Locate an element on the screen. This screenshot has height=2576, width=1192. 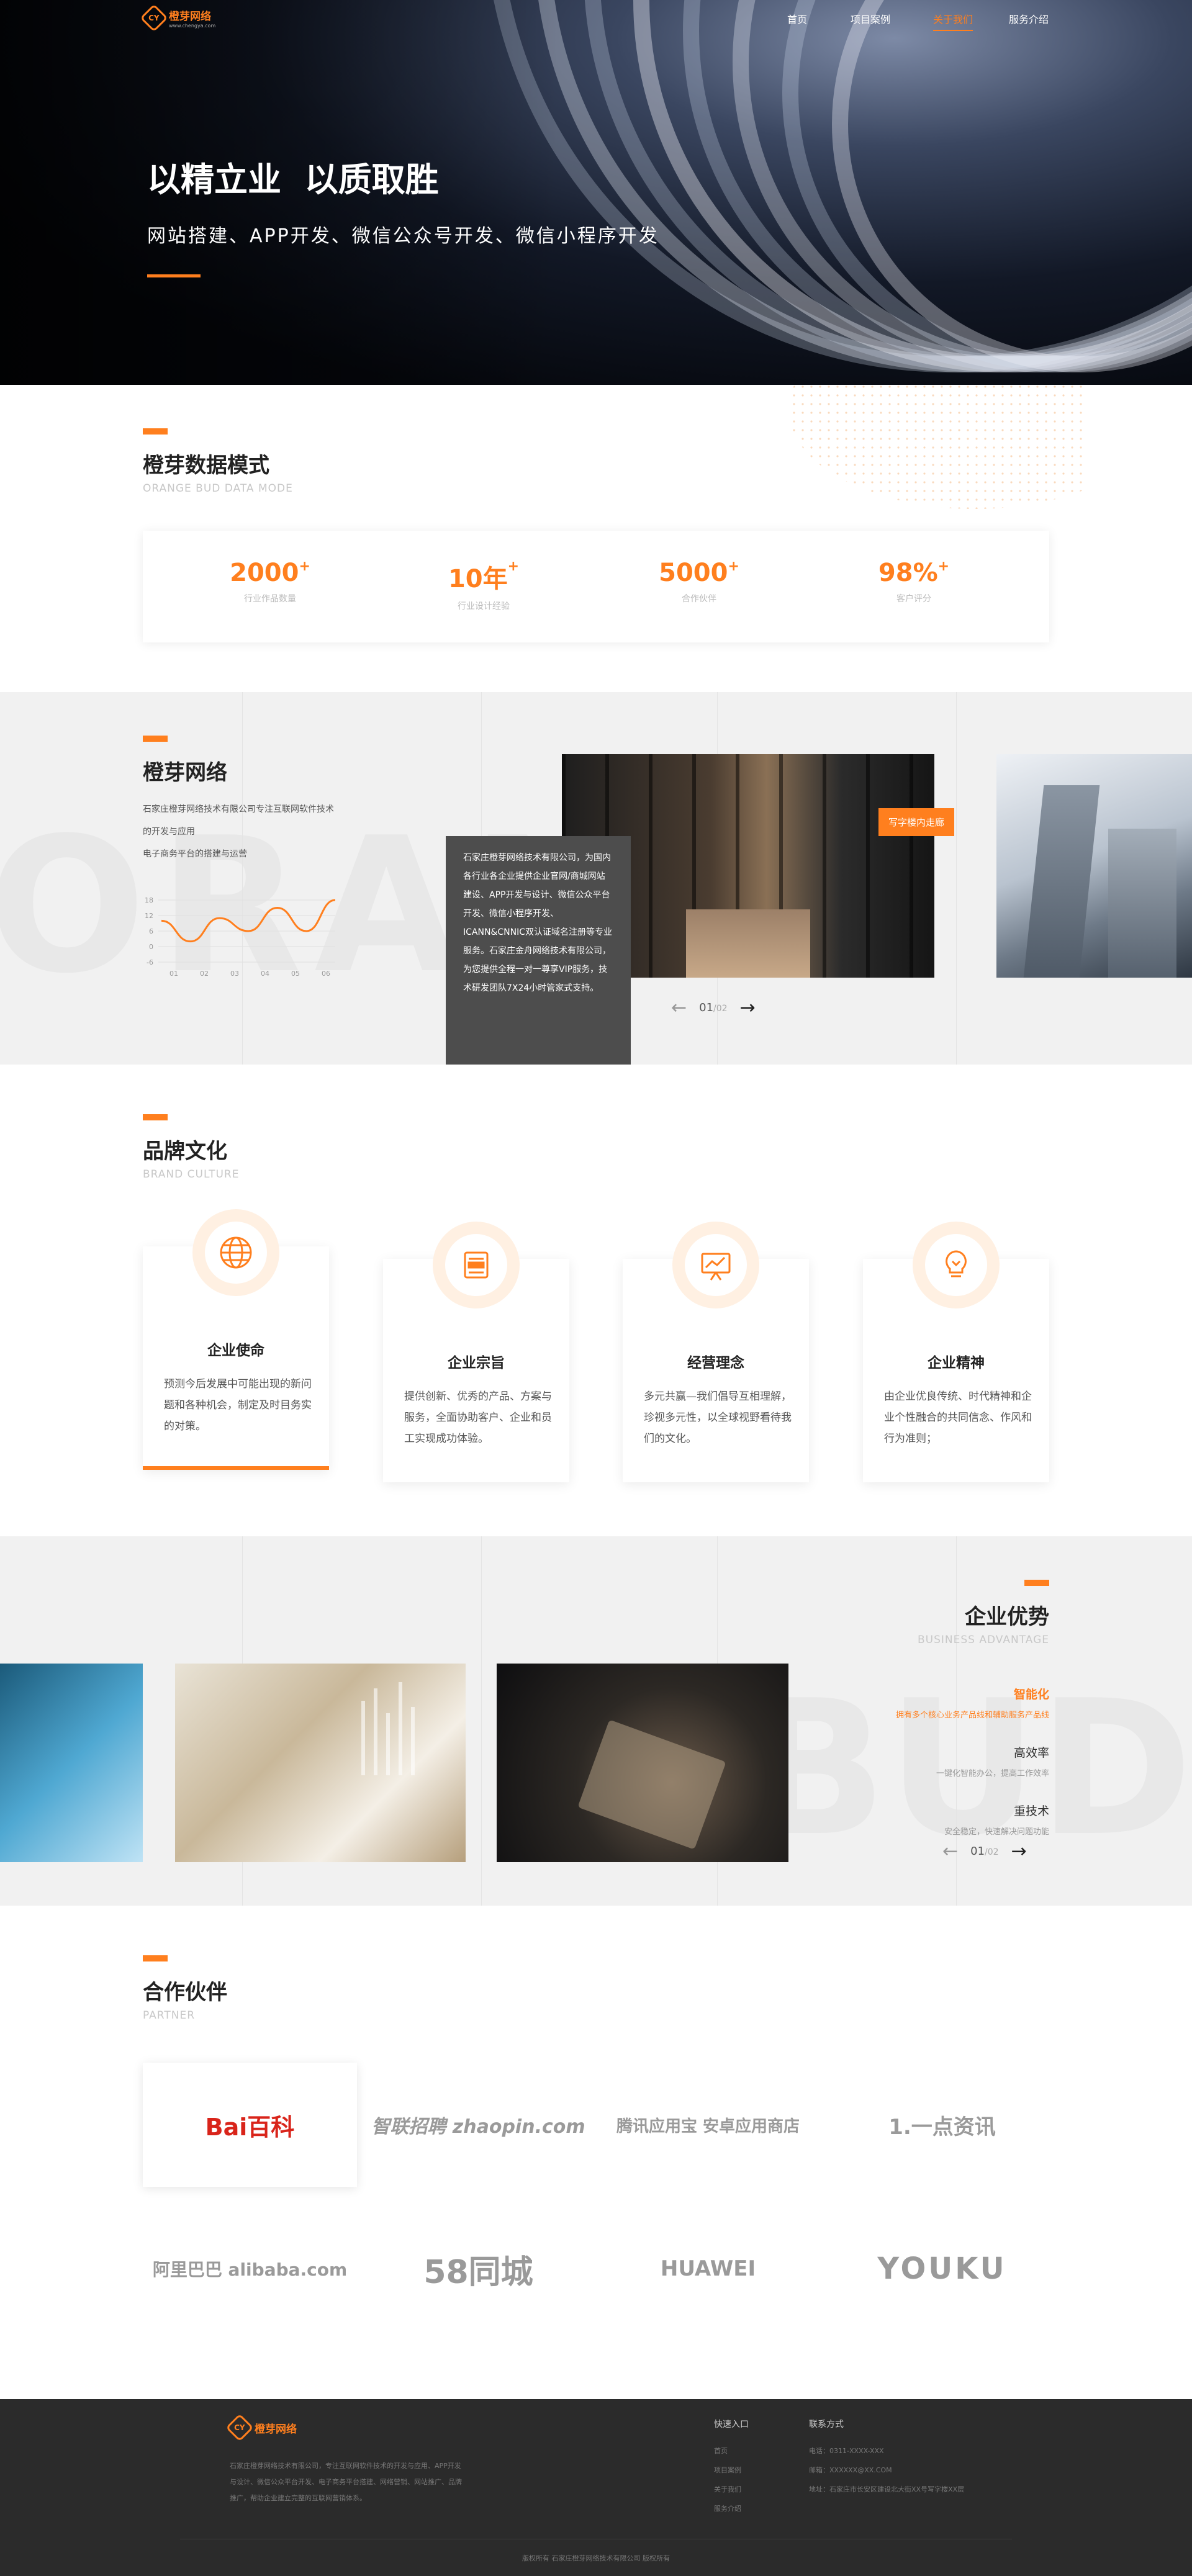
skyscraper-photo is located at coordinates (1094, 866).